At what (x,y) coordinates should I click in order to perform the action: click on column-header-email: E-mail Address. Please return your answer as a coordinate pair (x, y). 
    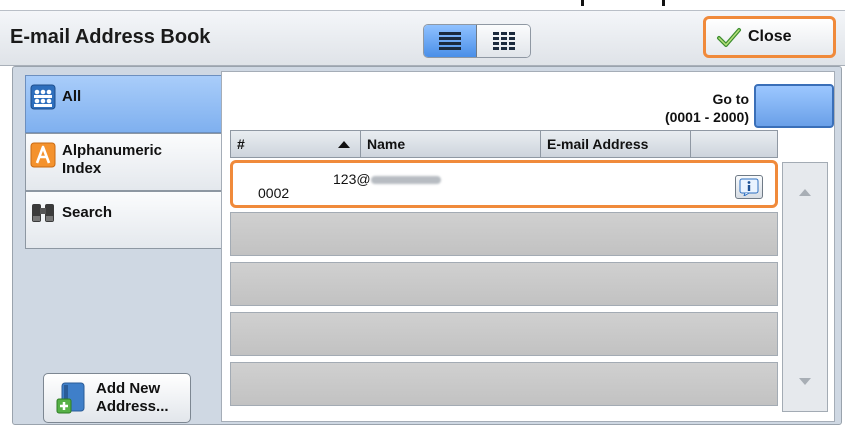
    Looking at the image, I should click on (616, 144).